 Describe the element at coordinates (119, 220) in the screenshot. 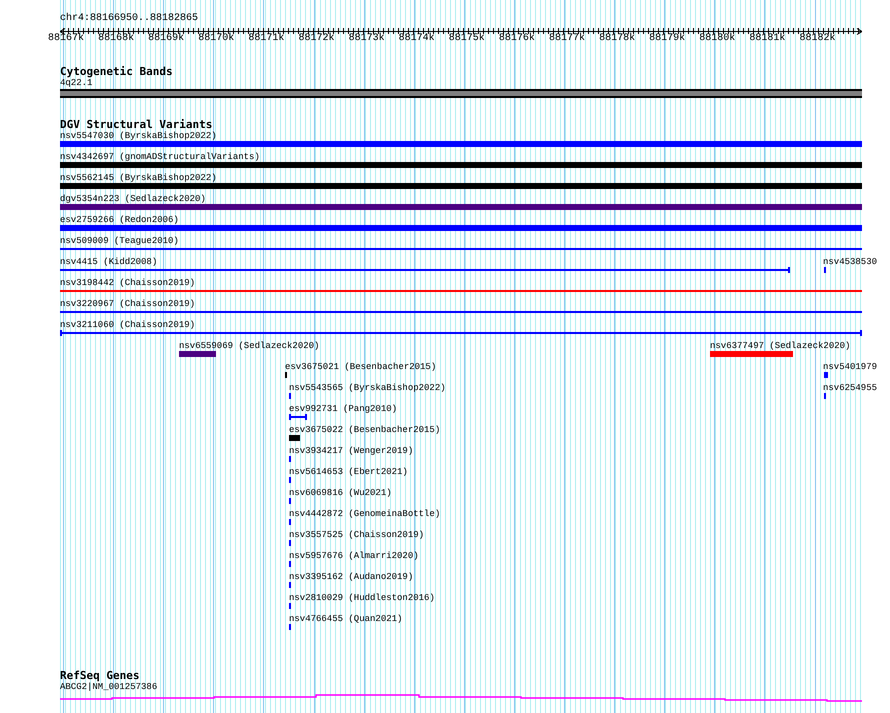

I see `feature-label: esv2759266 (Redon2006)` at that location.